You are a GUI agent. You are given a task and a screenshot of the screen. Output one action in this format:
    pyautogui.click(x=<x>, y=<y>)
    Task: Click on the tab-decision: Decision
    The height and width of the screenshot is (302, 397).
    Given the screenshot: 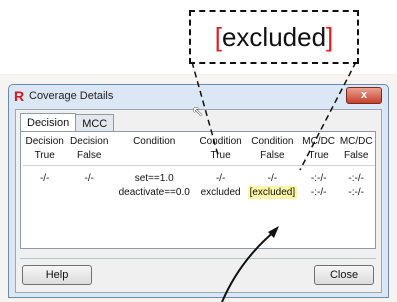 What is the action you would take?
    pyautogui.click(x=48, y=123)
    